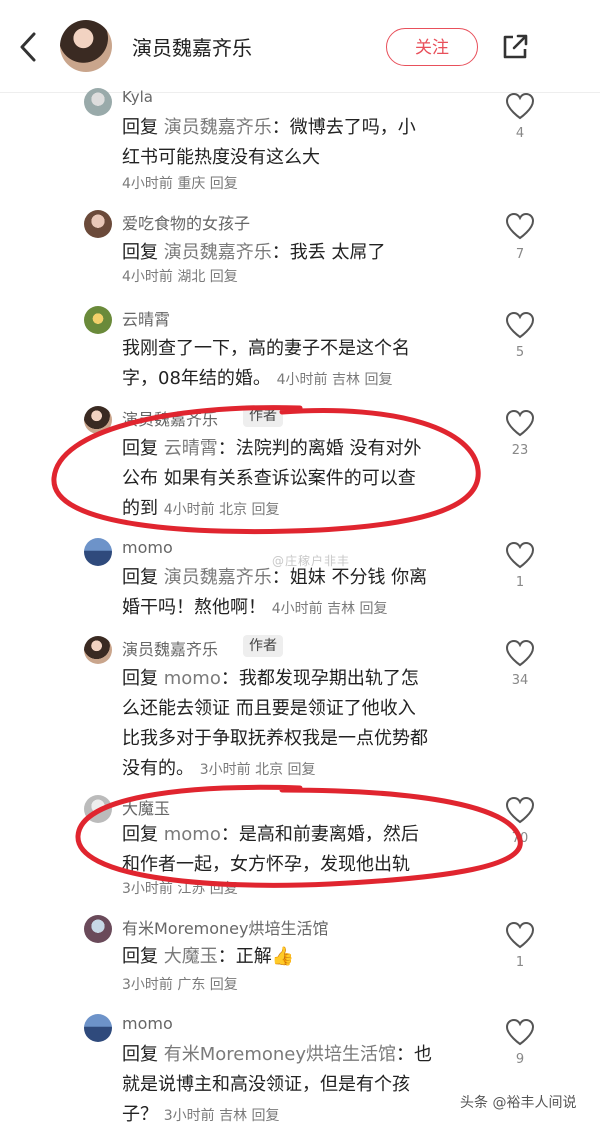 The image size is (600, 1131). Describe the element at coordinates (86, 46) in the screenshot. I see `author-avatar` at that location.